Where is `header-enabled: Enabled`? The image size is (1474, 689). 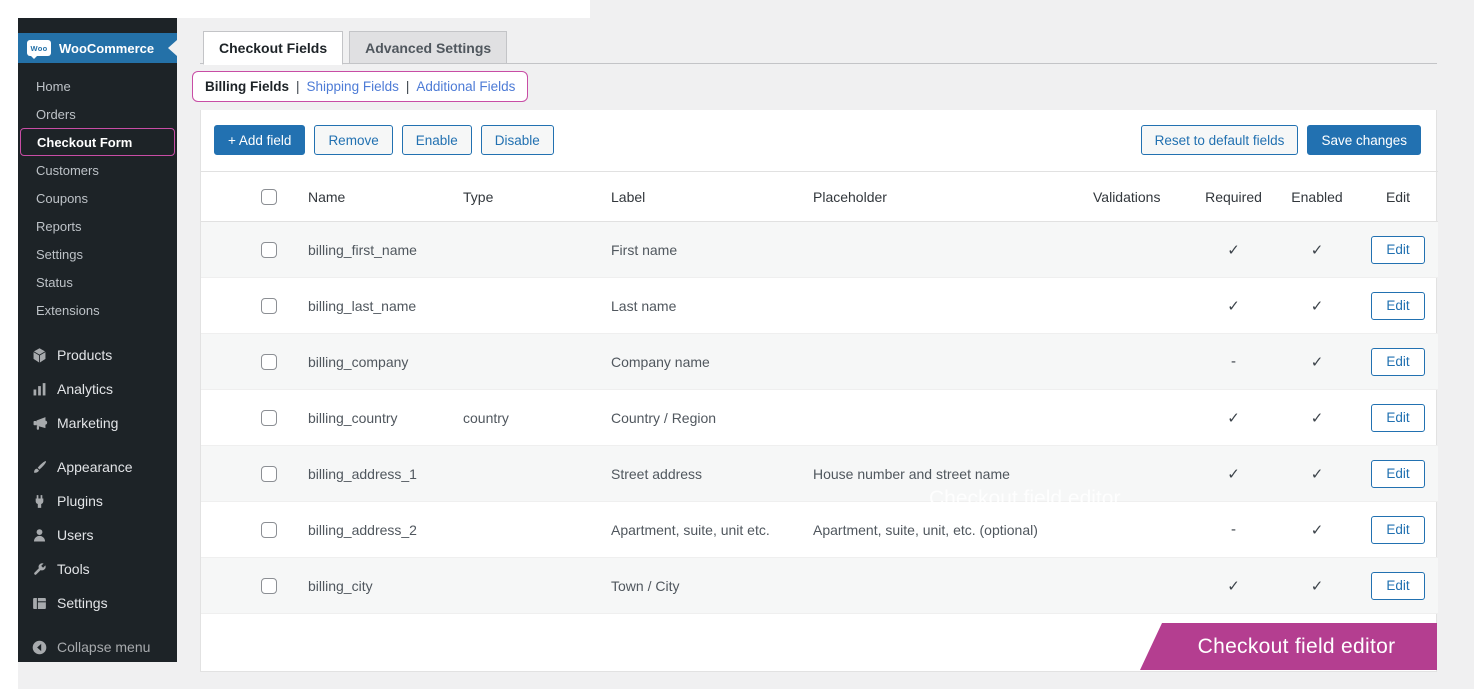 header-enabled: Enabled is located at coordinates (1317, 196).